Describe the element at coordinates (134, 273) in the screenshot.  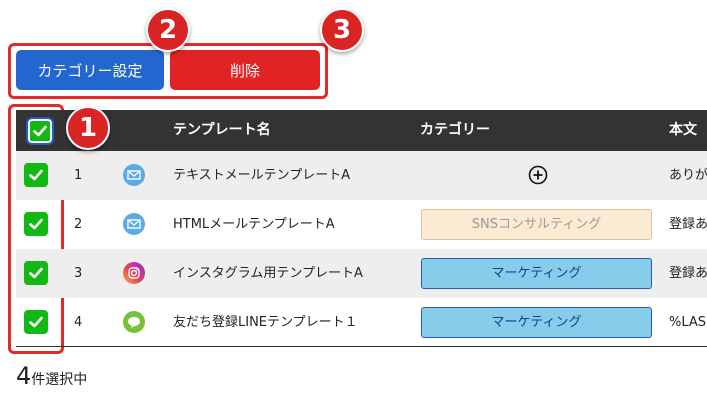
I see `instagram-icon` at that location.